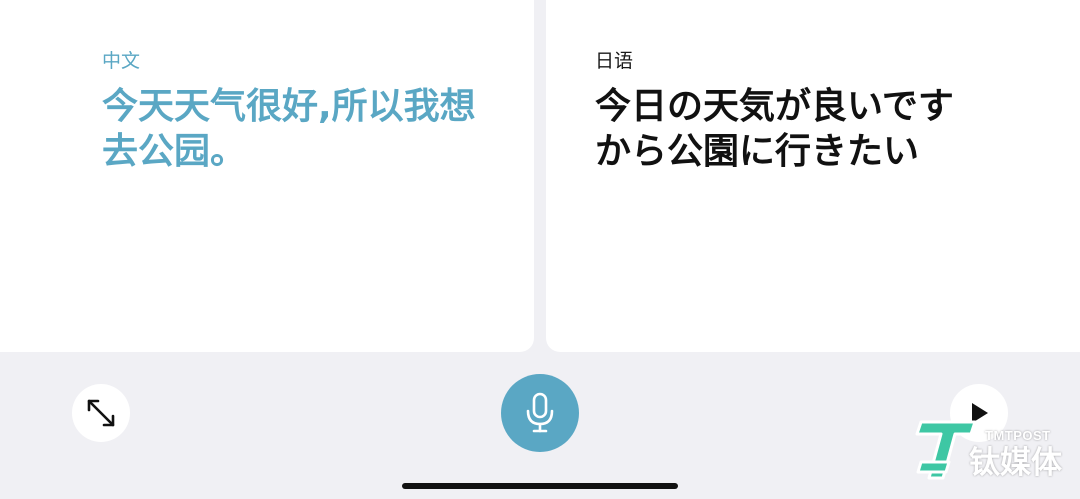 Image resolution: width=1080 pixels, height=499 pixels. What do you see at coordinates (946, 450) in the screenshot?
I see `tmtpost-logo-icon` at bounding box center [946, 450].